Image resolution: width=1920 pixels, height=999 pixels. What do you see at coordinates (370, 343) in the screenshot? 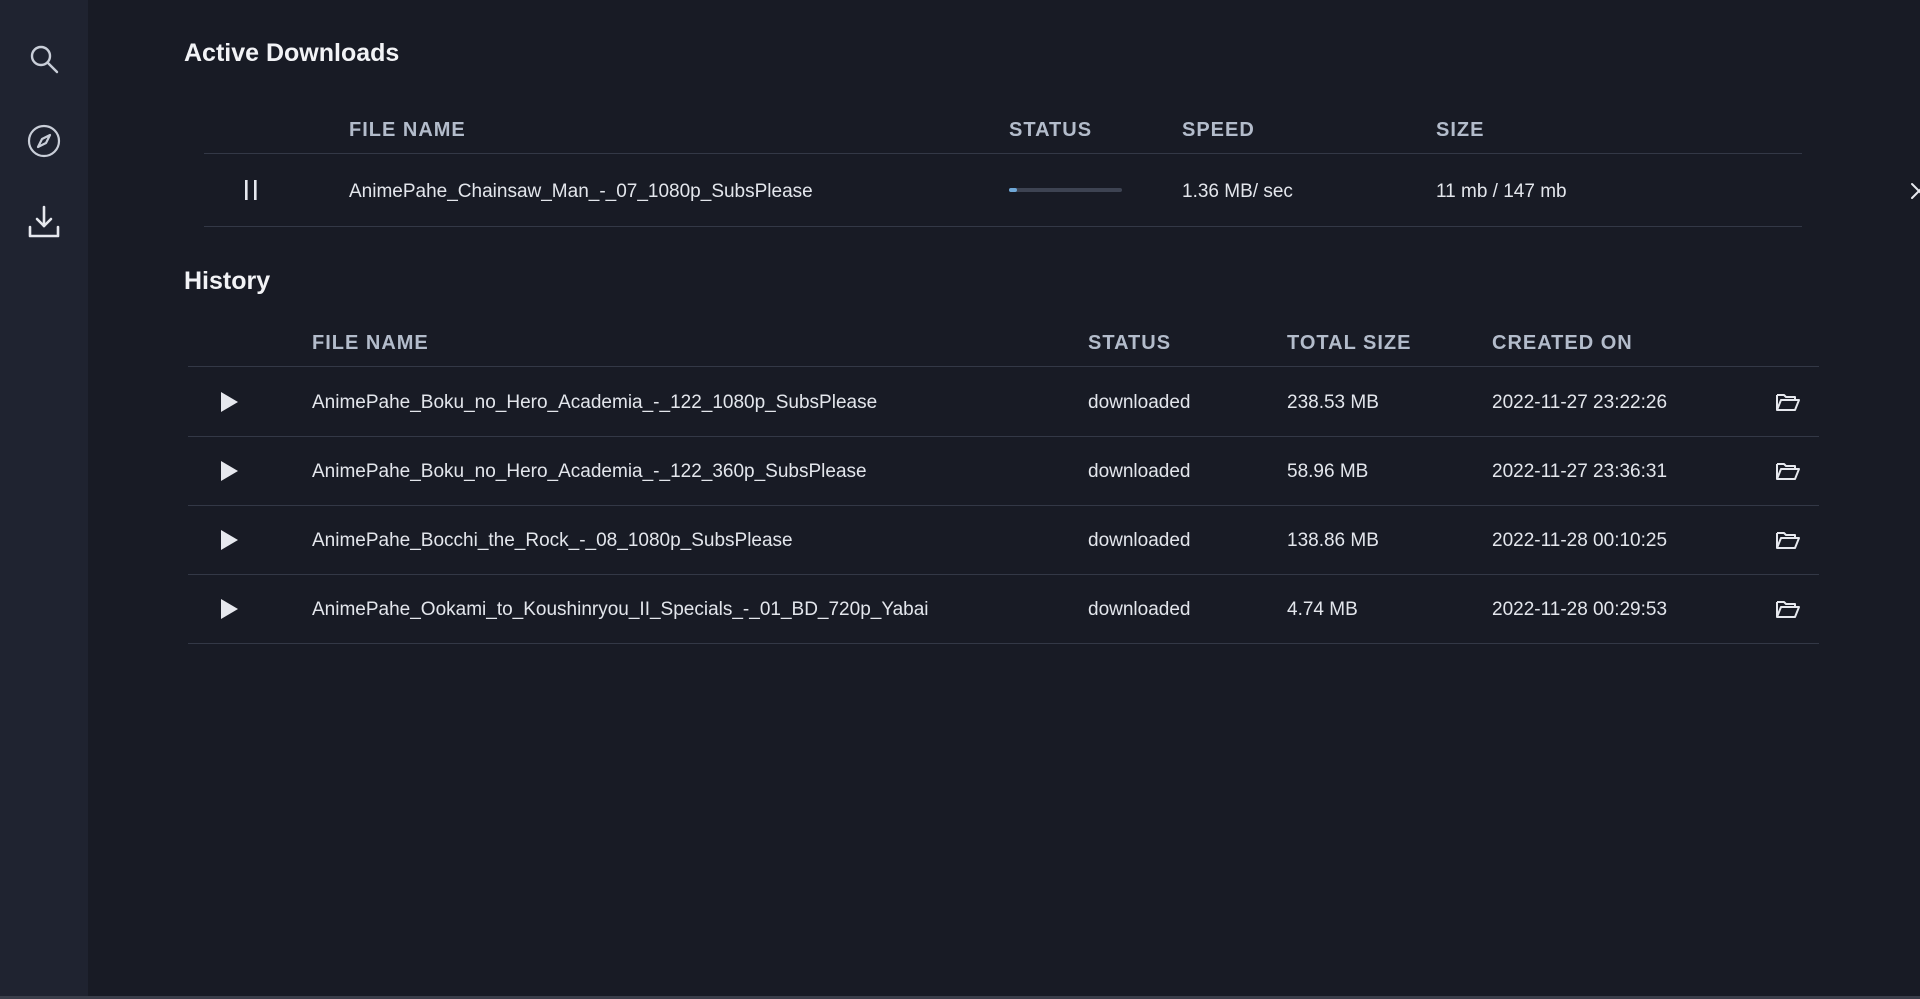
I see `history-header-file-name: FILE NAME` at bounding box center [370, 343].